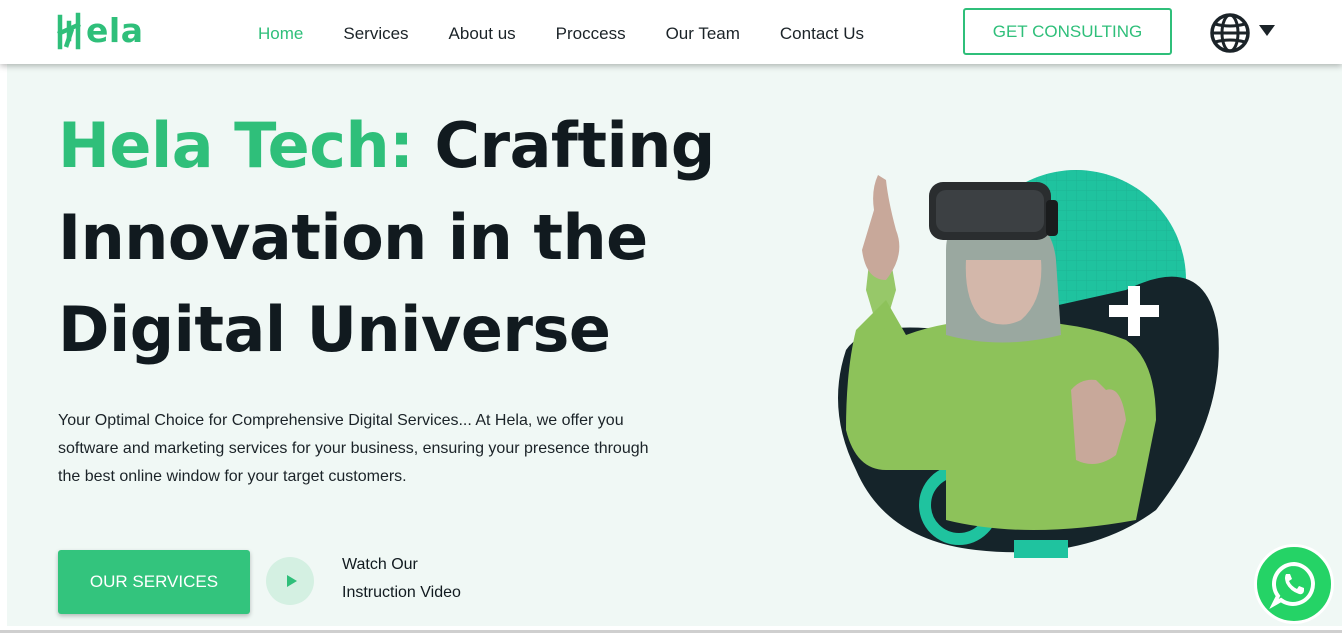 Image resolution: width=1342 pixels, height=633 pixels. I want to click on whatsapp-icon, so click(1292, 585).